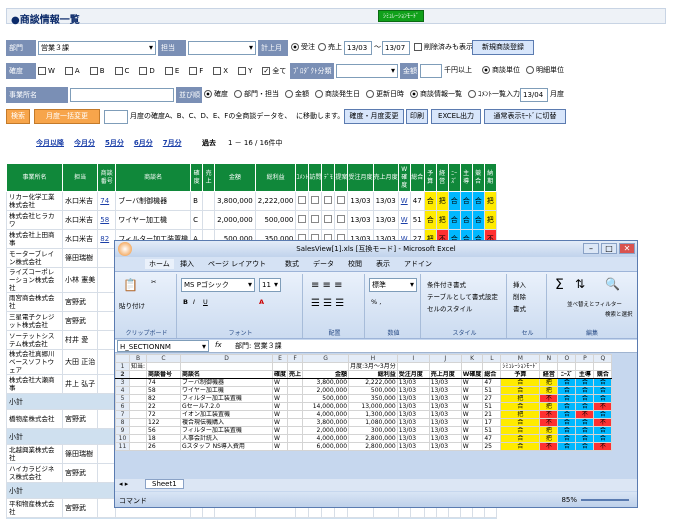 Image resolution: width=674 pixels, height=519 pixels. What do you see at coordinates (122, 422) in the screenshot?
I see `row-header: 8` at bounding box center [122, 422].